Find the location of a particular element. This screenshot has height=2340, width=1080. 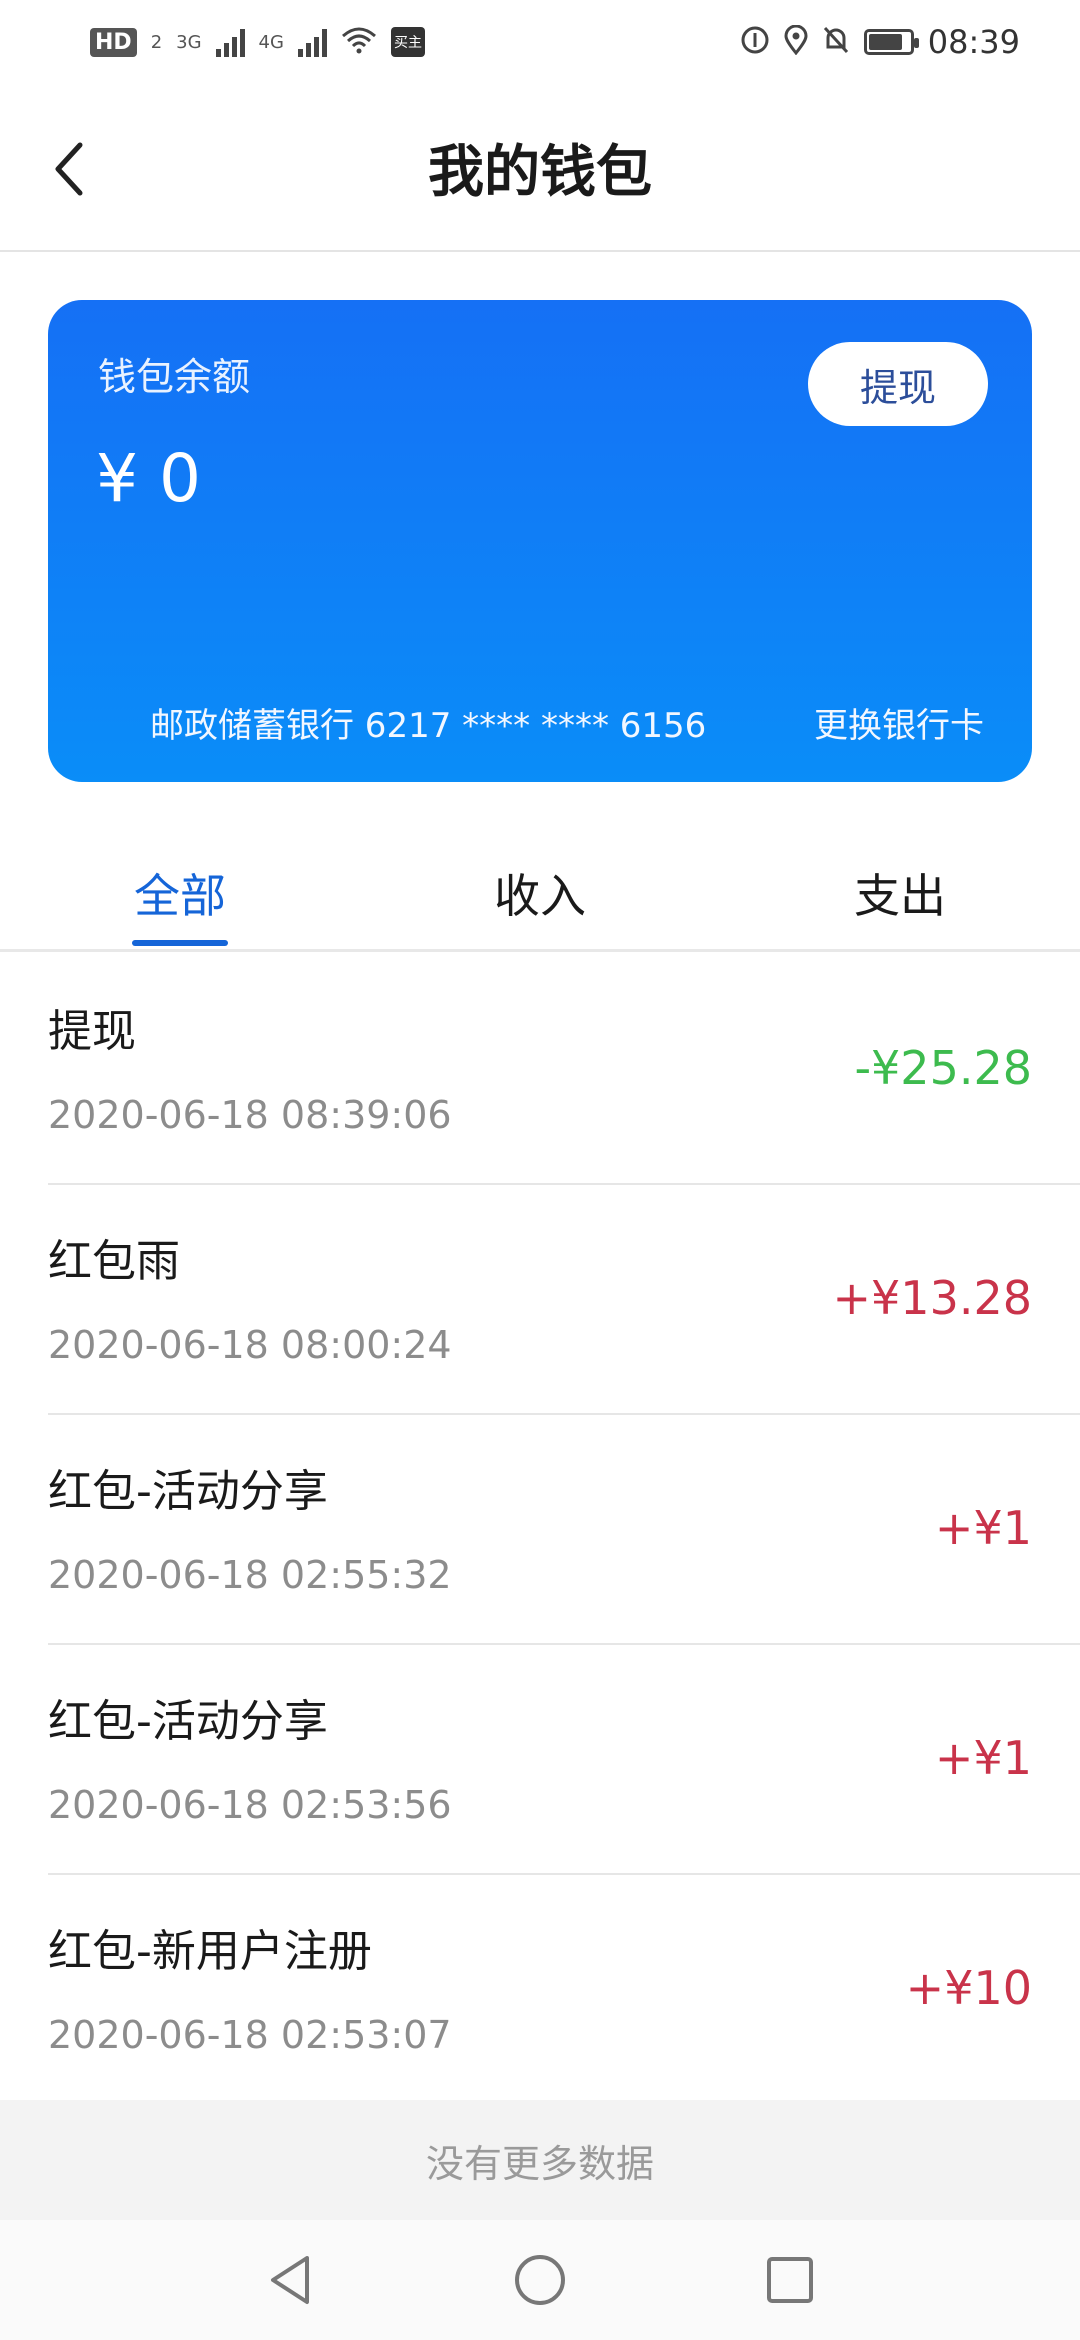

location-icon is located at coordinates (796, 42).